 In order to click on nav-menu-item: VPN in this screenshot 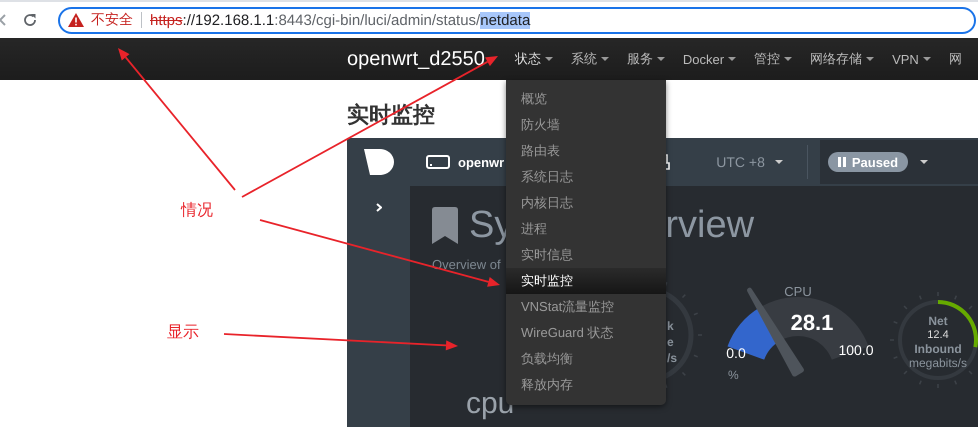, I will do `click(911, 59)`.